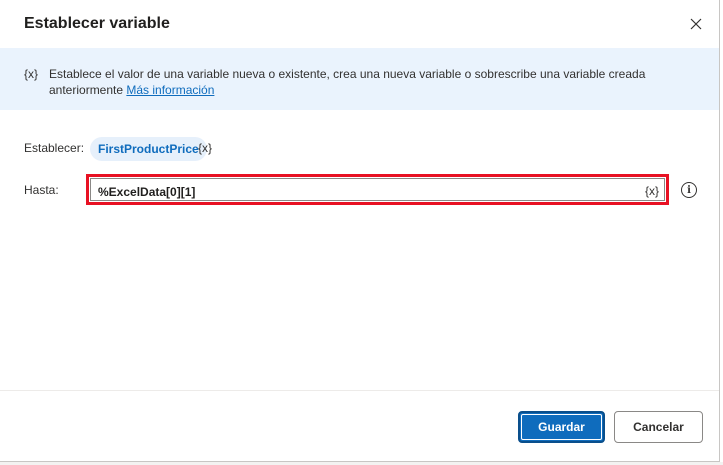  I want to click on to-label: Hasta:, so click(41, 190).